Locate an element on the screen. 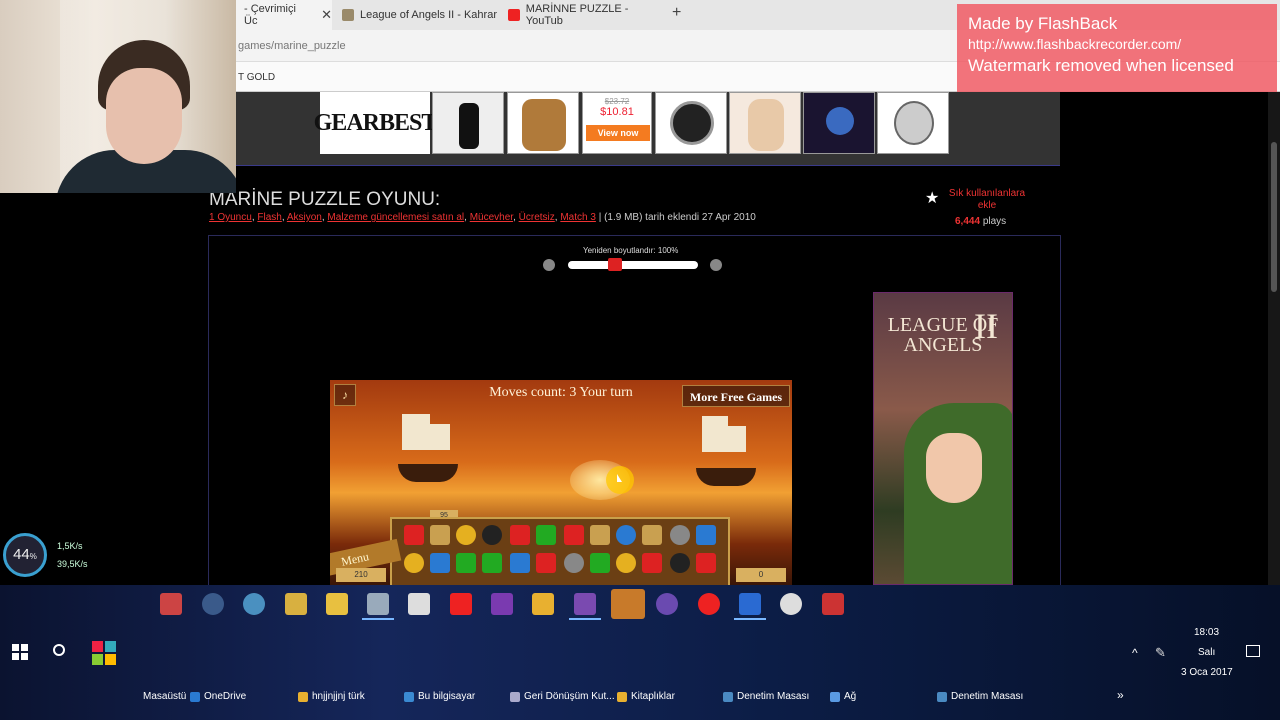  ad-banner: GEARBEST $23.72 $10.81 View now is located at coordinates (648, 129).